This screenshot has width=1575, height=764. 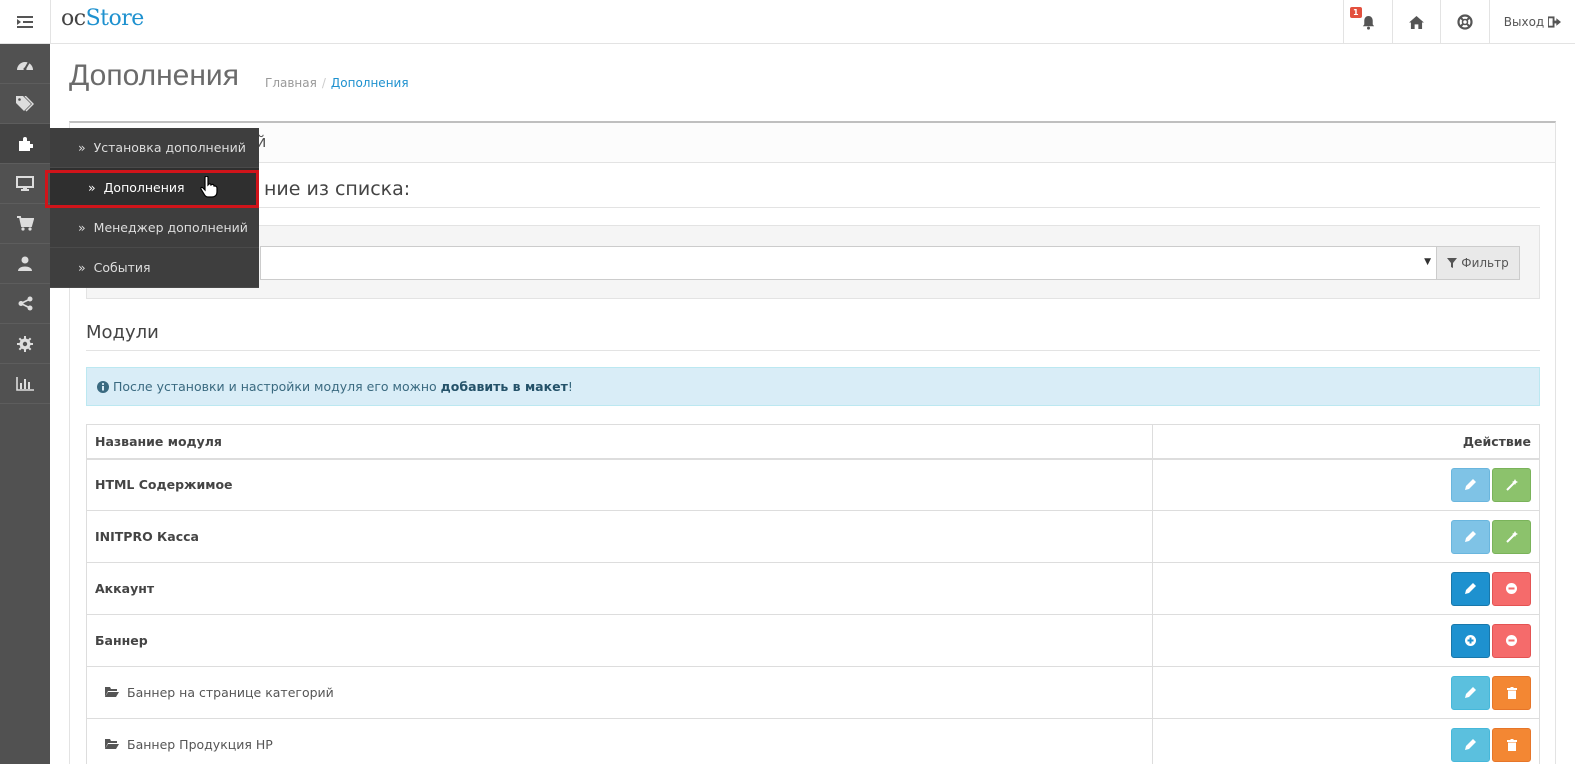 I want to click on info-circle-icon, so click(x=103, y=386).